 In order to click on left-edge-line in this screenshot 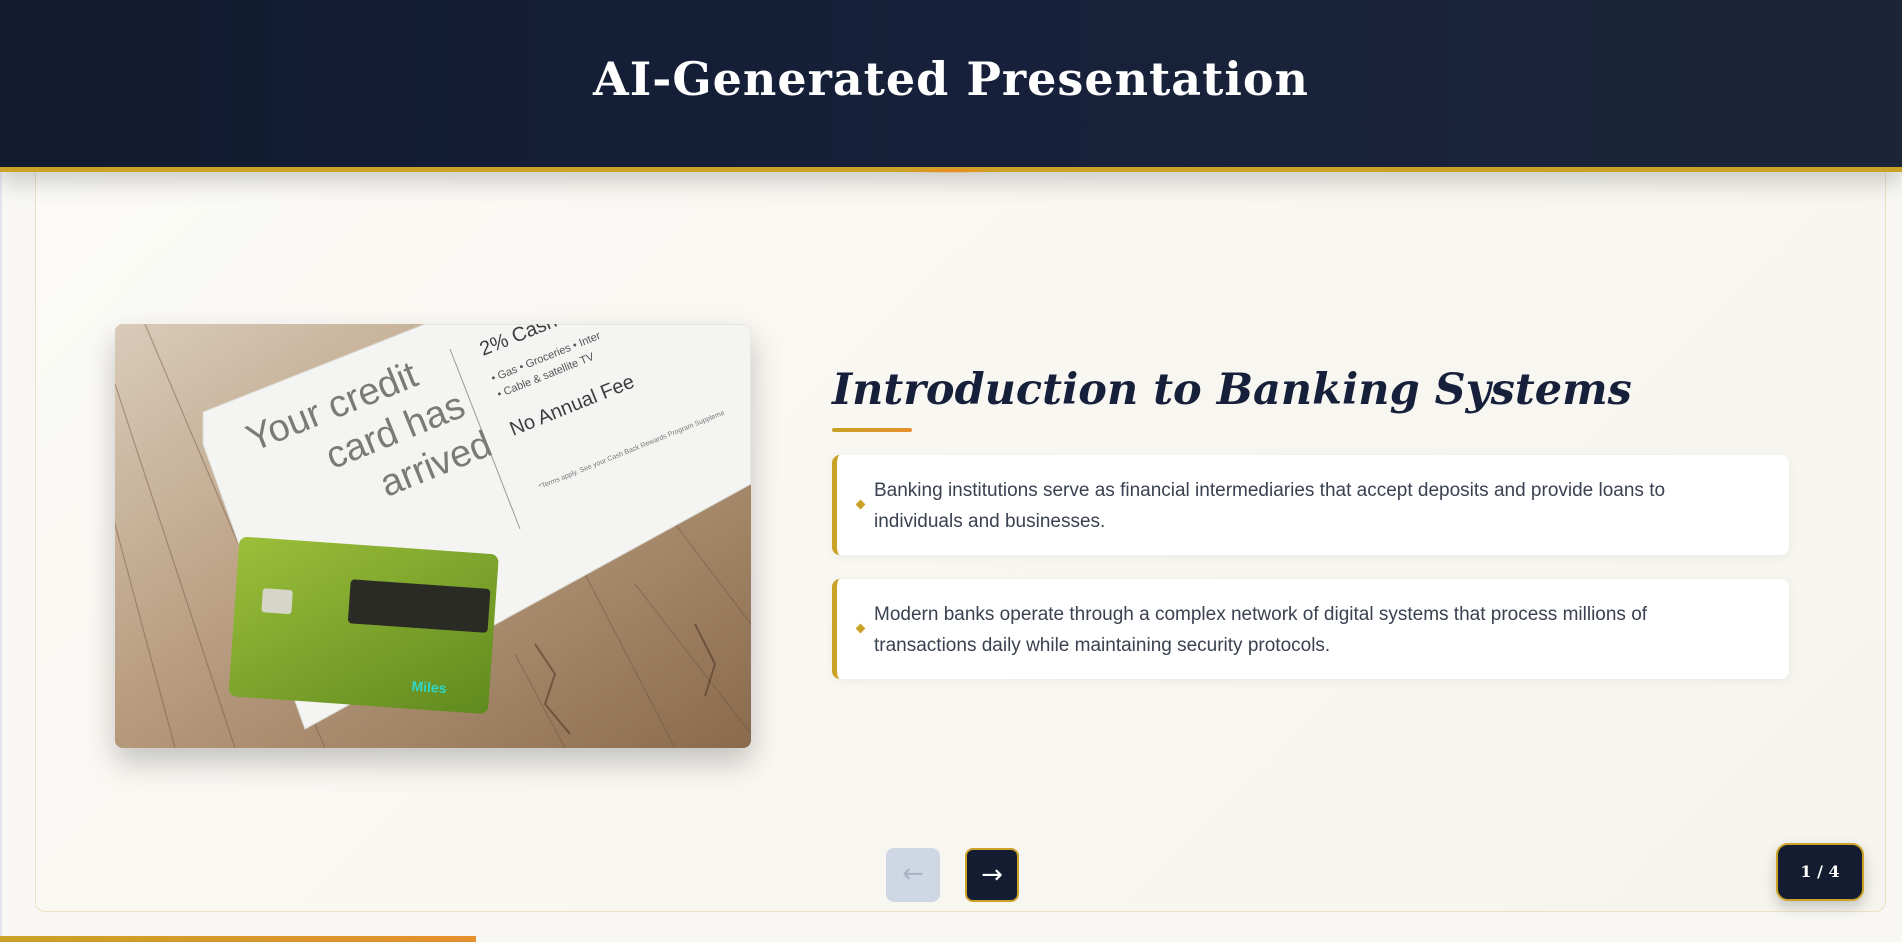, I will do `click(1, 557)`.